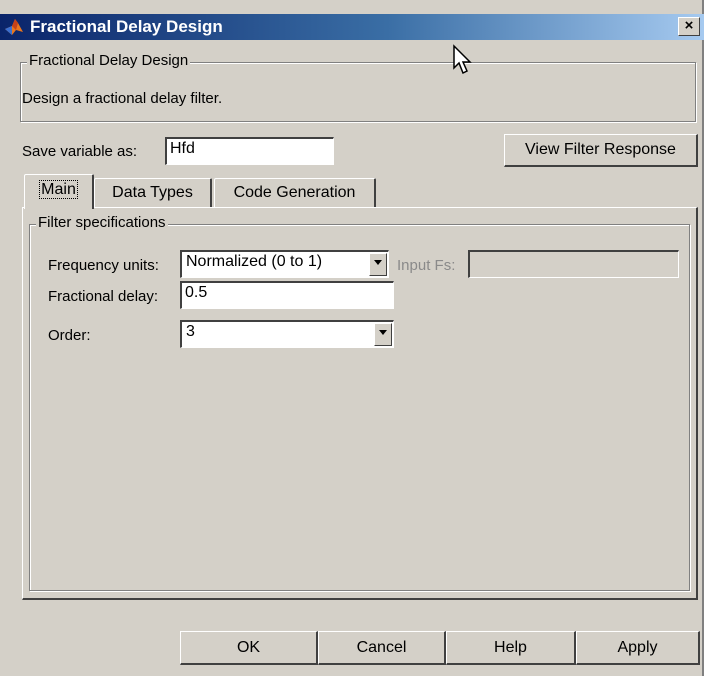  I want to click on frequency-units-dropdown: Normalized (0 to 1), so click(284, 264).